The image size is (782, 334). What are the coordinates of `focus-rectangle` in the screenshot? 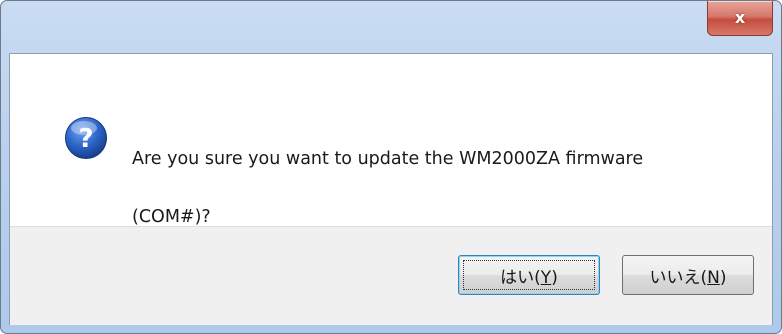 It's located at (529, 275).